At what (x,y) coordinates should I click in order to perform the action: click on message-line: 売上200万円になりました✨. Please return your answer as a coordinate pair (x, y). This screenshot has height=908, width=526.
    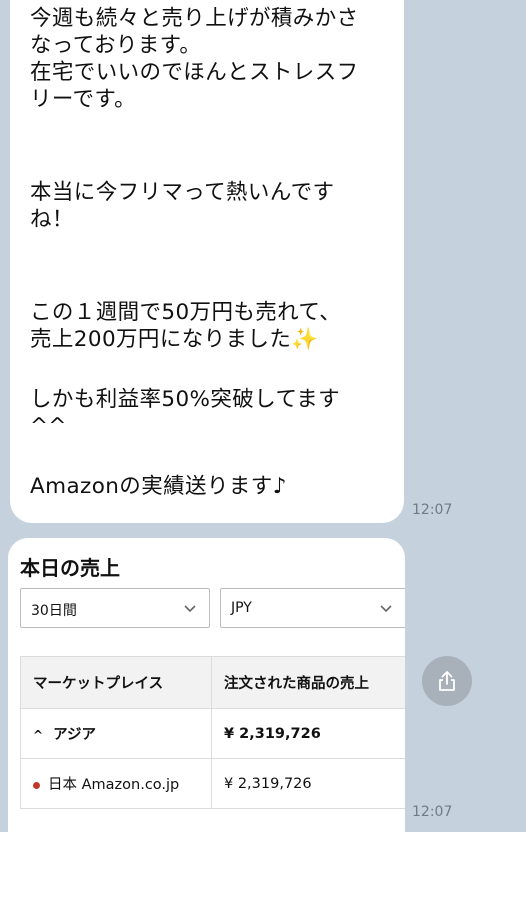
    Looking at the image, I should click on (174, 339).